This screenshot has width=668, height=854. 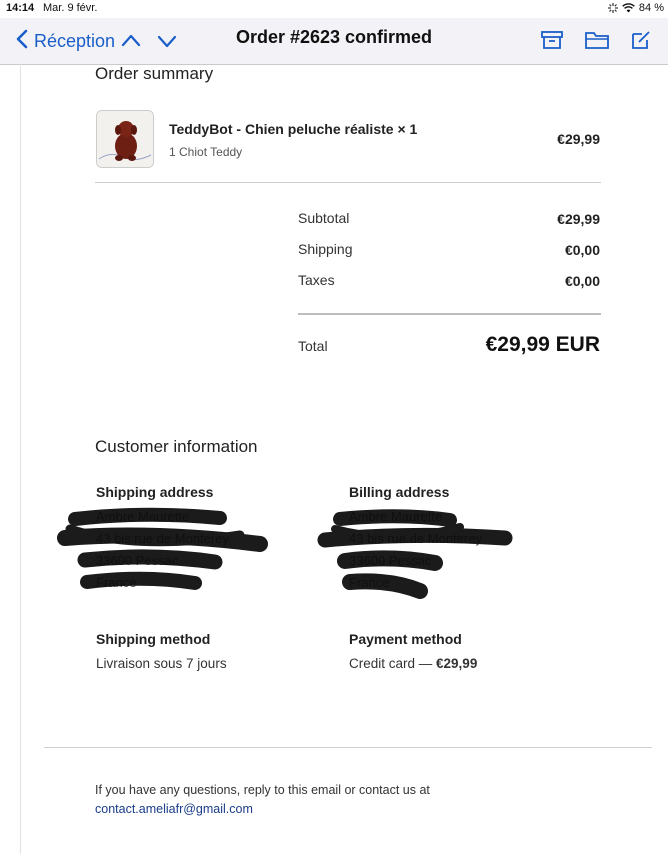 What do you see at coordinates (348, 182) in the screenshot?
I see `item-divider` at bounding box center [348, 182].